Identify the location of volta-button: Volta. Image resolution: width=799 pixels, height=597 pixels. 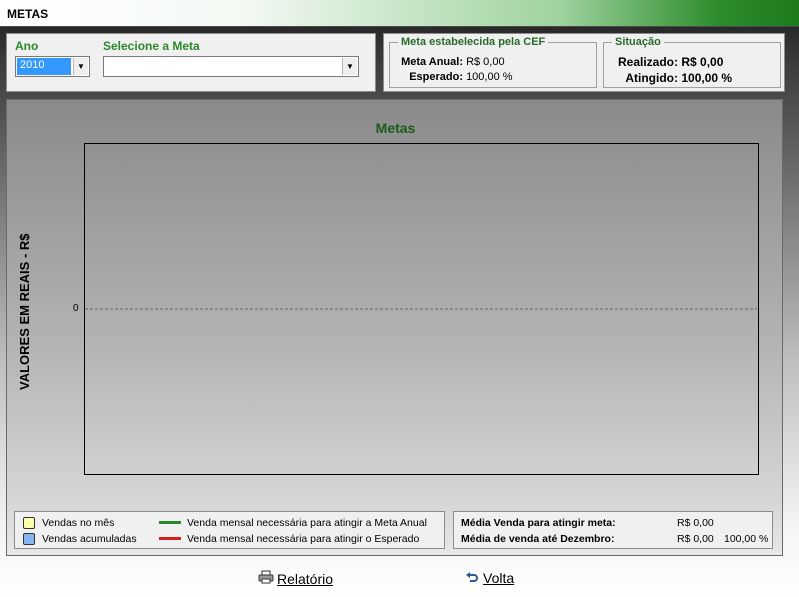
(488, 578).